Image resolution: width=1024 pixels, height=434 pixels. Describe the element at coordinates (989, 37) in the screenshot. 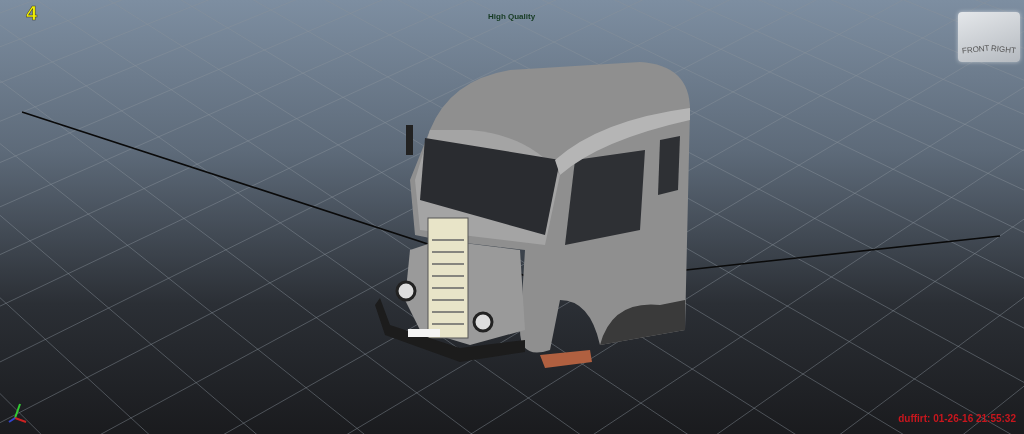

I see `view-cube: FRONT RIGHT` at that location.